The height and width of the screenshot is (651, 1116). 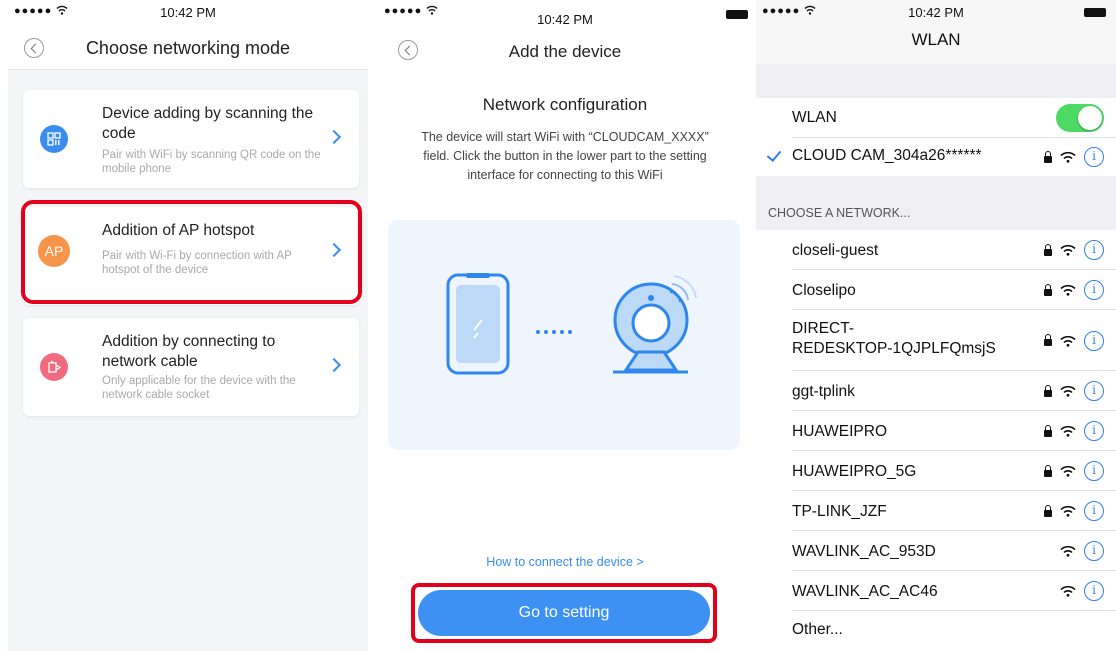 What do you see at coordinates (936, 391) in the screenshot?
I see `network-row: ggt-tplink i` at bounding box center [936, 391].